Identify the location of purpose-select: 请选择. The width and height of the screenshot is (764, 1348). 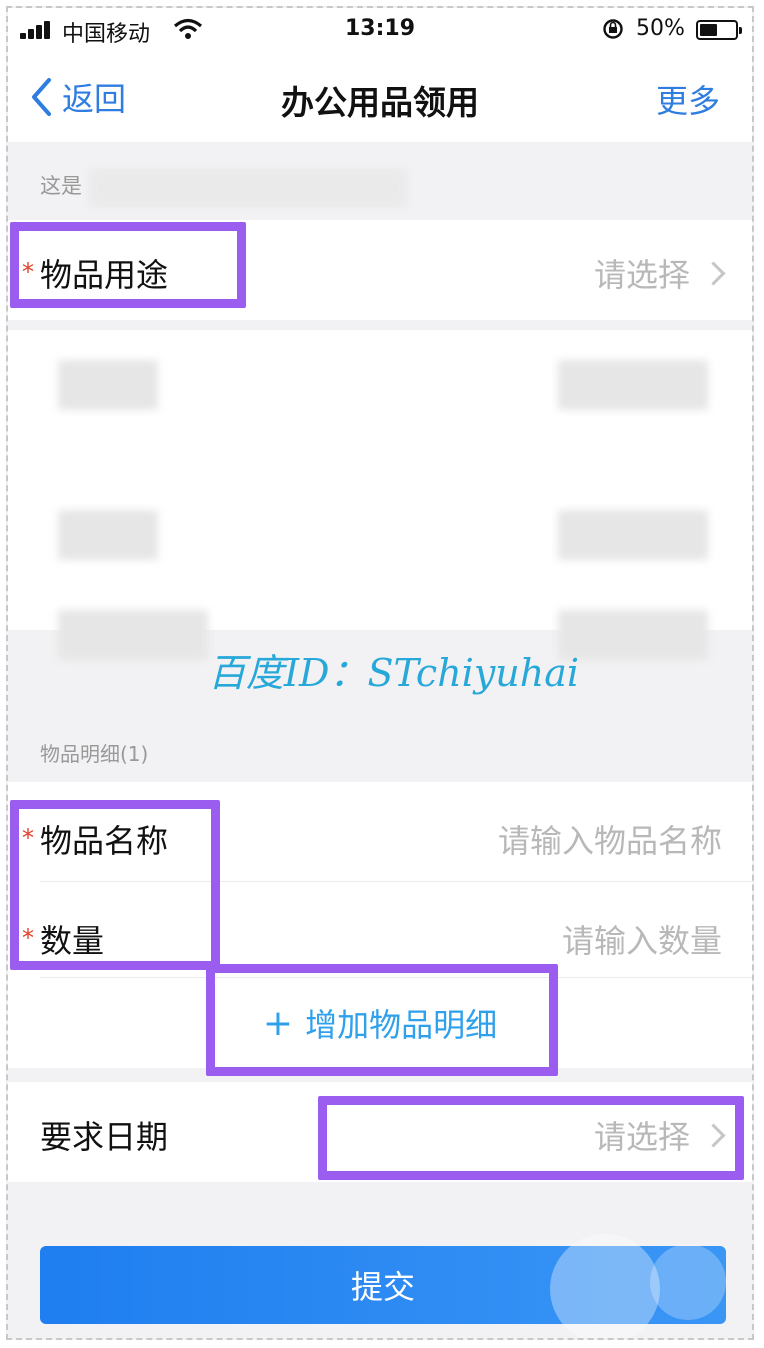
(642, 273).